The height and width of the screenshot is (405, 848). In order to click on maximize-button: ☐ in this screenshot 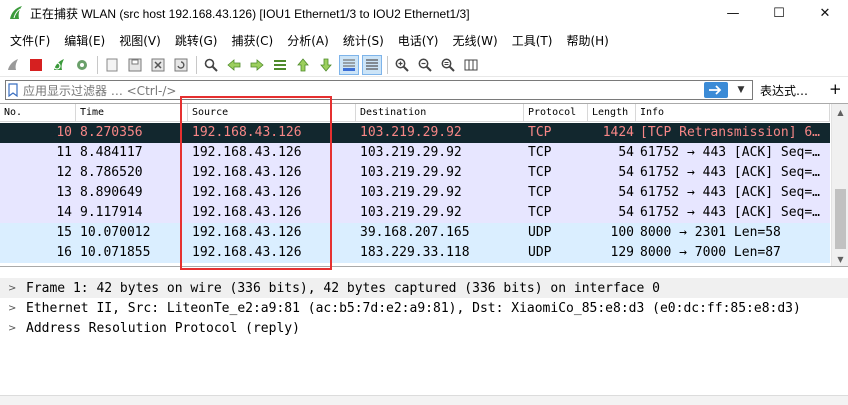, I will do `click(779, 13)`.